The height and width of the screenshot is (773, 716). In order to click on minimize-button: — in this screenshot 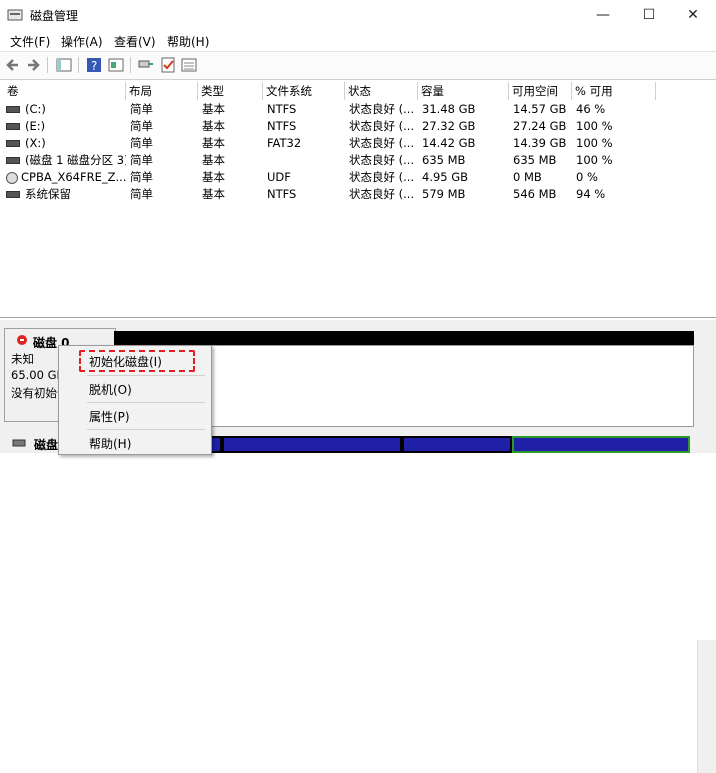, I will do `click(603, 15)`.